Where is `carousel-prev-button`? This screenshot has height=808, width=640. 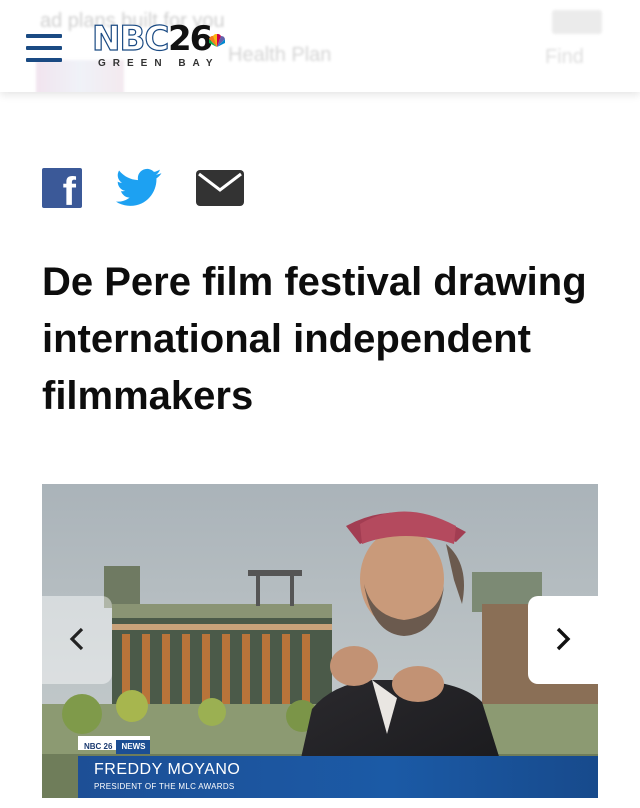
carousel-prev-button is located at coordinates (77, 640).